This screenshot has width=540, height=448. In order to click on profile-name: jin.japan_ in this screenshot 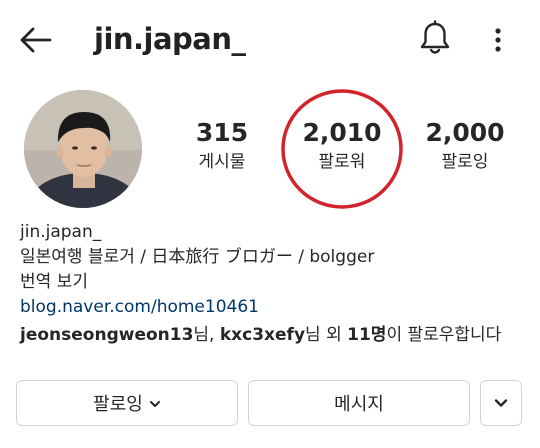, I will do `click(61, 232)`.